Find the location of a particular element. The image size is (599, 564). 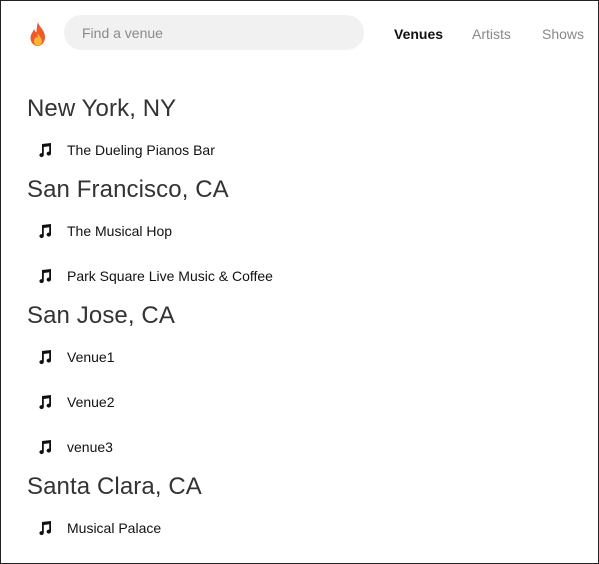

venue-item: Venue2 is located at coordinates (317, 401).